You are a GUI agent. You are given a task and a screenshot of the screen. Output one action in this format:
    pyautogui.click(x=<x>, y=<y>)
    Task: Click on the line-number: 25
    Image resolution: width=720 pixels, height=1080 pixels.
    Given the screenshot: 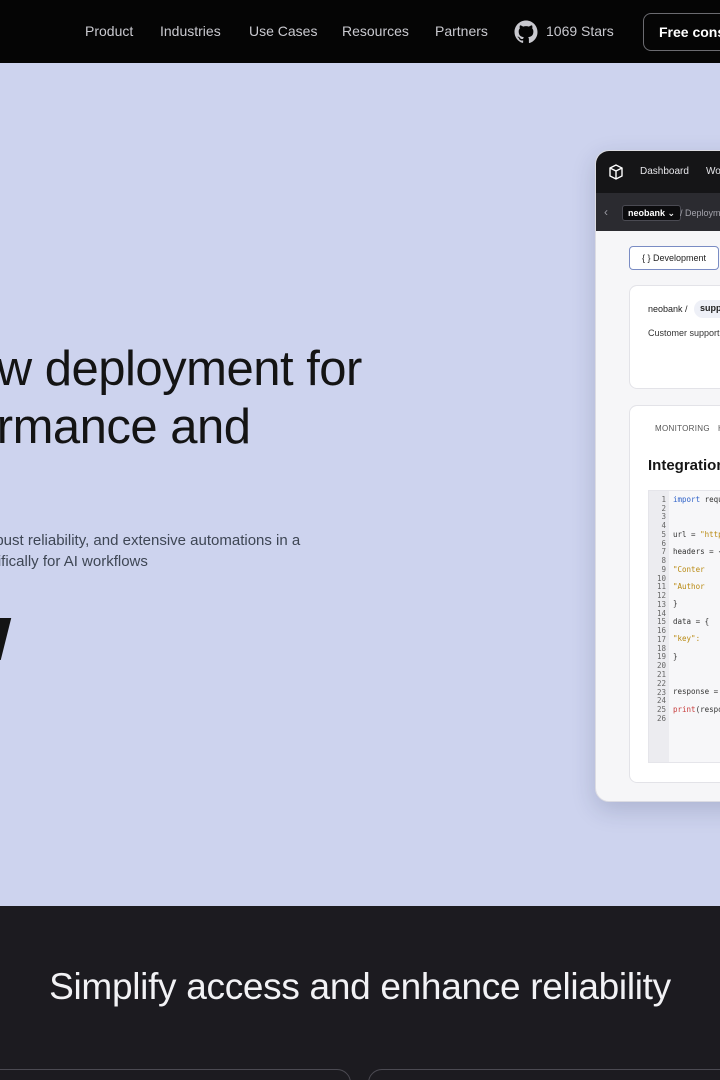 What is the action you would take?
    pyautogui.click(x=661, y=709)
    